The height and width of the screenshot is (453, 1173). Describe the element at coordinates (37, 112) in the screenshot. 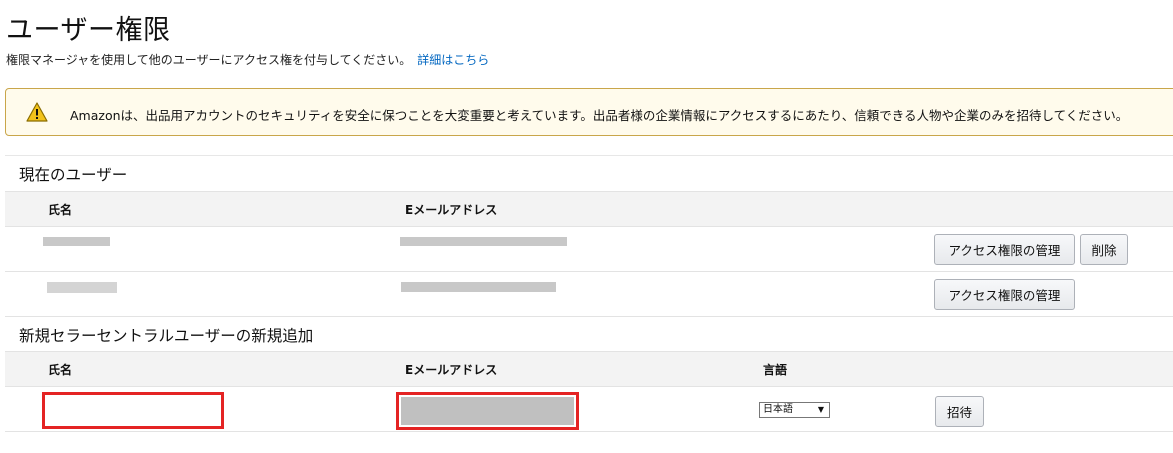

I see `warning-icon` at that location.